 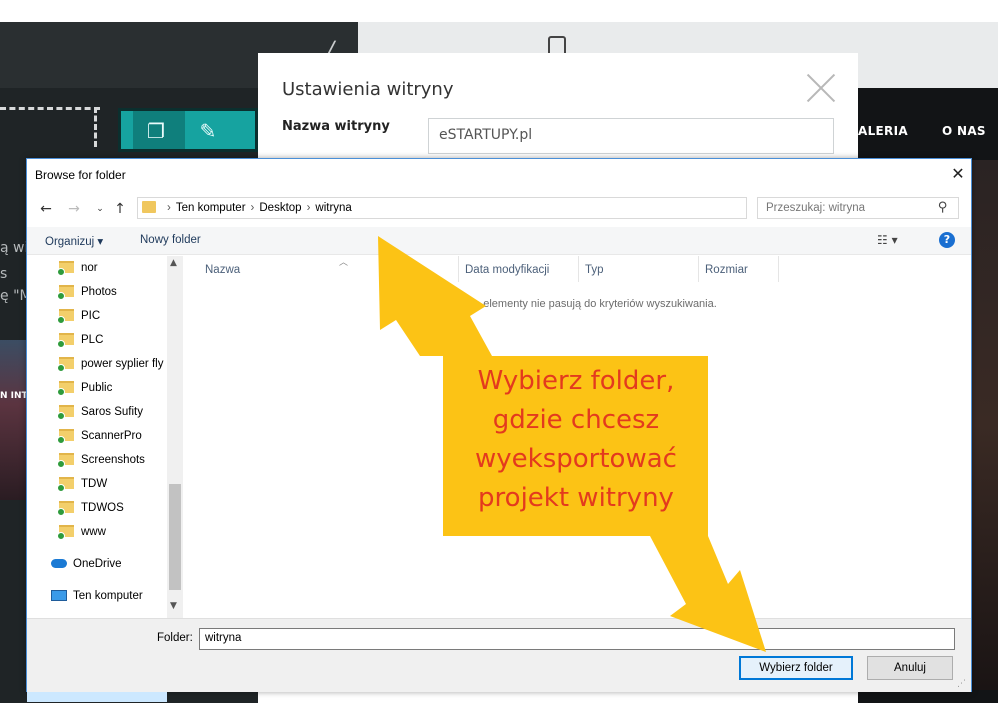 What do you see at coordinates (943, 207) in the screenshot?
I see `search-icon: ⚲` at bounding box center [943, 207].